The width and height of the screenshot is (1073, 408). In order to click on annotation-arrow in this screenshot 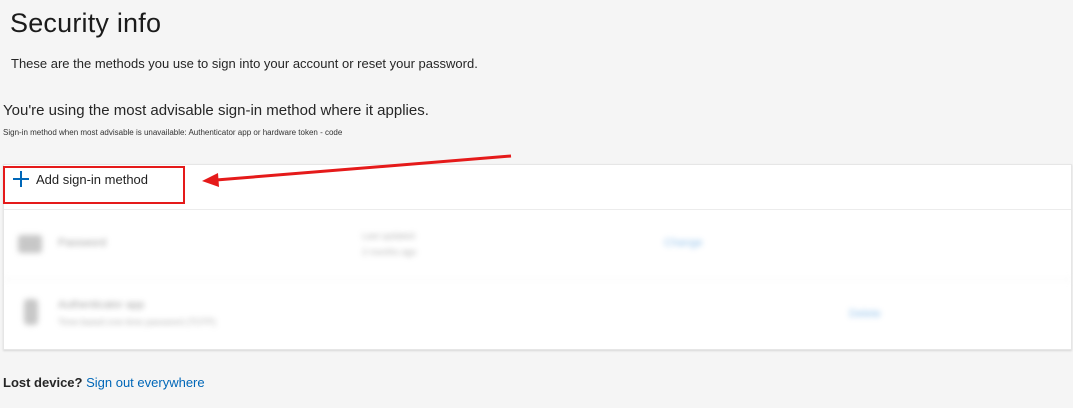, I will do `click(357, 170)`.